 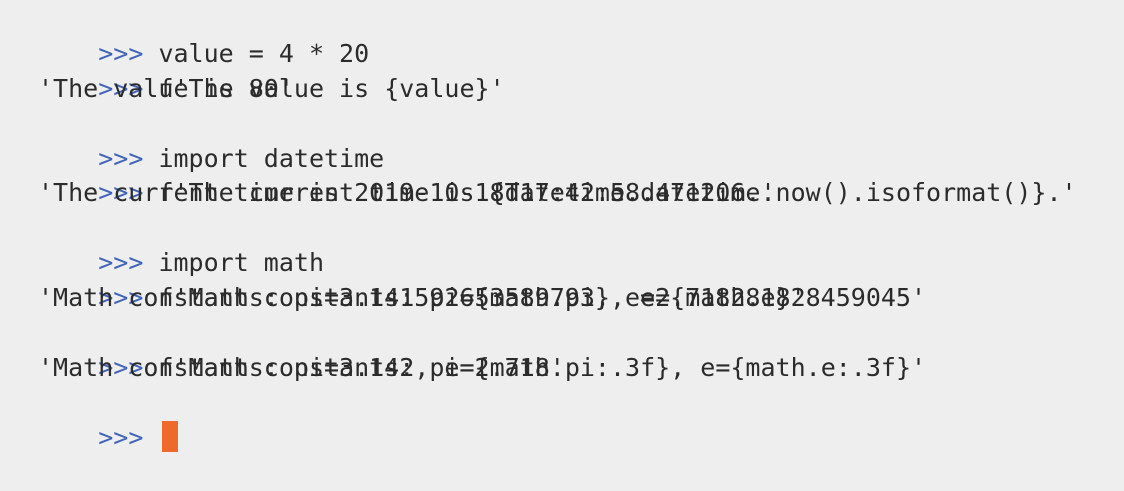 I want to click on text-cursor, so click(x=170, y=436).